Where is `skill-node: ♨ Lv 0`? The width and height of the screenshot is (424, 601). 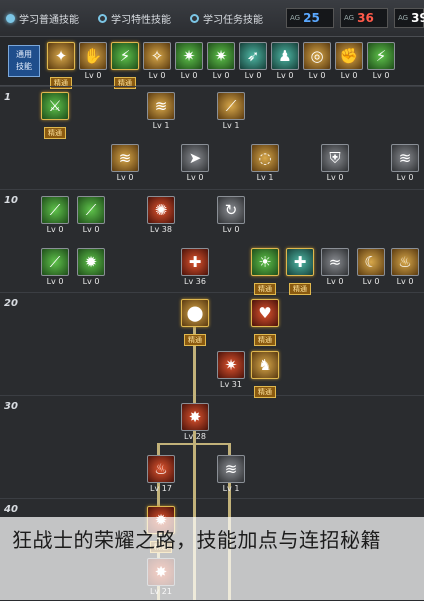 skill-node: ♨ Lv 0 is located at coordinates (405, 267).